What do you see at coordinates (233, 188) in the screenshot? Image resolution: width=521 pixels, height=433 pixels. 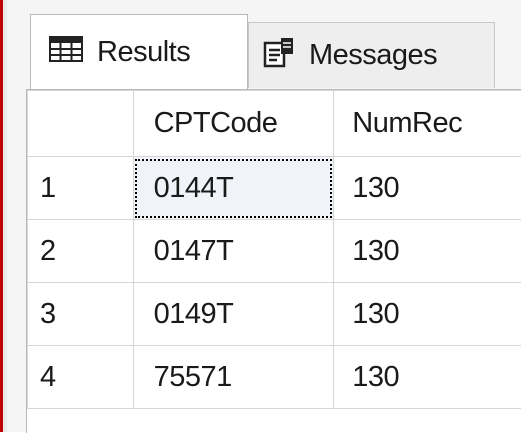 I see `cell-cptcode: 0144T` at bounding box center [233, 188].